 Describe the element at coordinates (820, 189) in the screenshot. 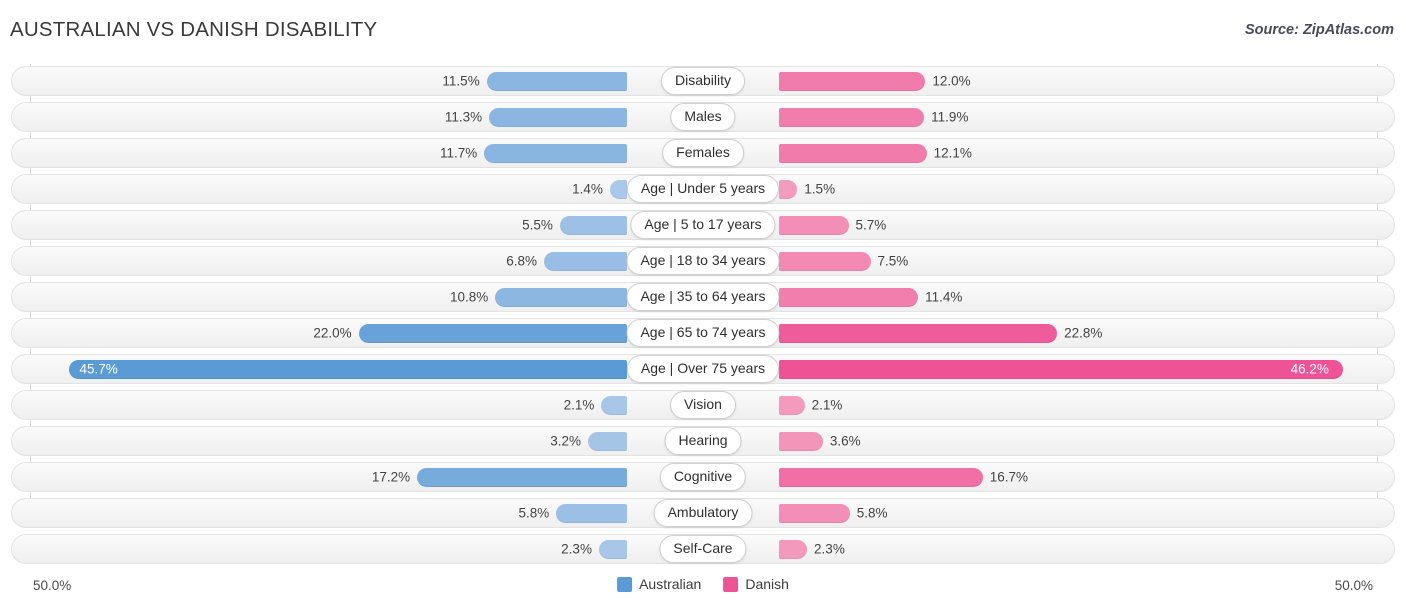

I see `value-label-danish: 1.5%` at that location.